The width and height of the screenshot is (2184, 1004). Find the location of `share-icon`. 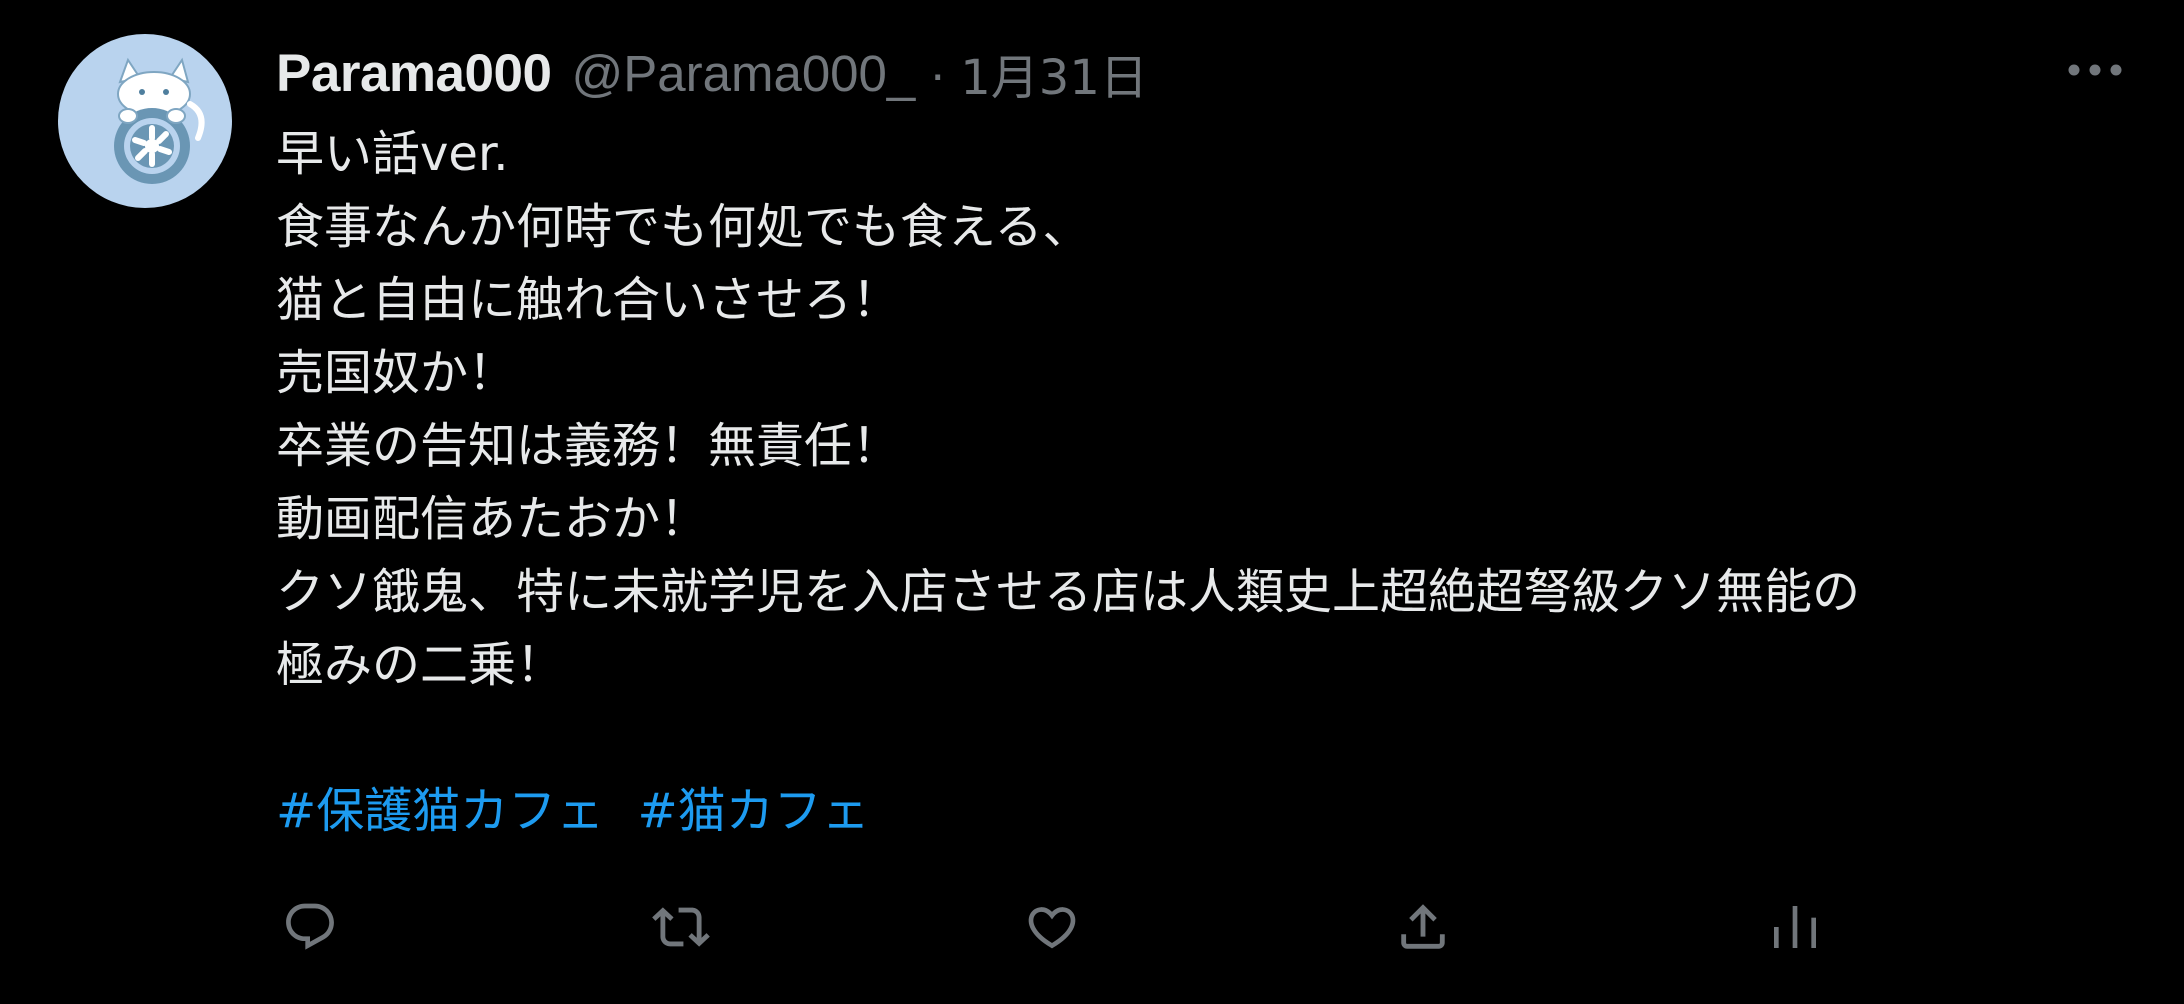

share-icon is located at coordinates (1423, 926).